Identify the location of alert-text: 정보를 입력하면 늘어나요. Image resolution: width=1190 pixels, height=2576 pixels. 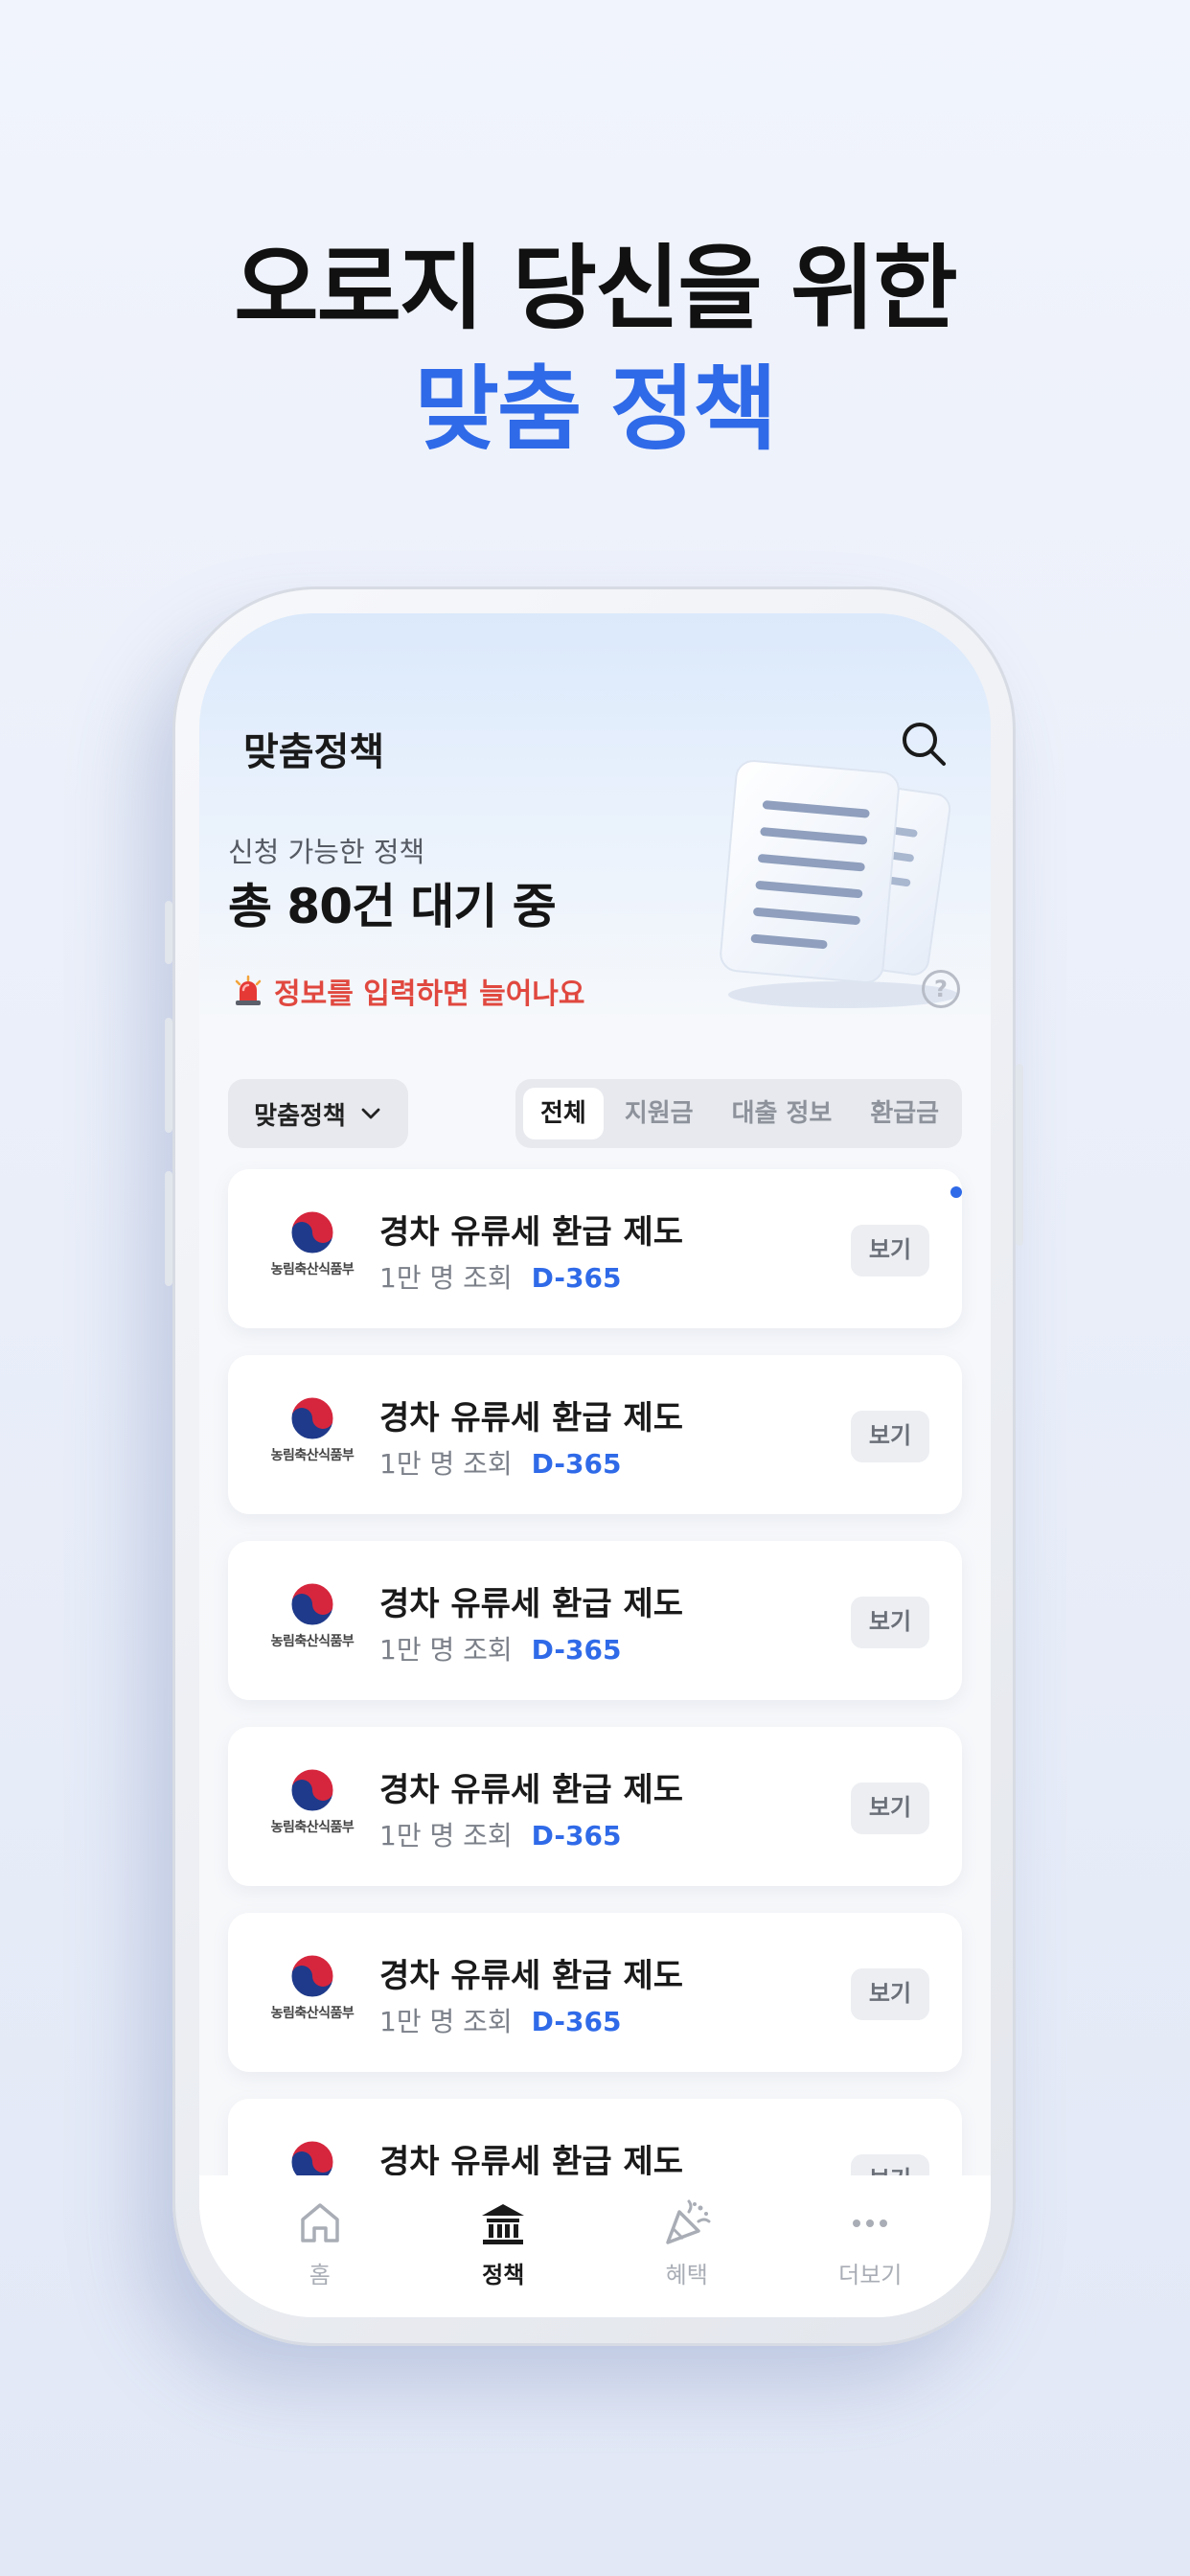
(429, 994).